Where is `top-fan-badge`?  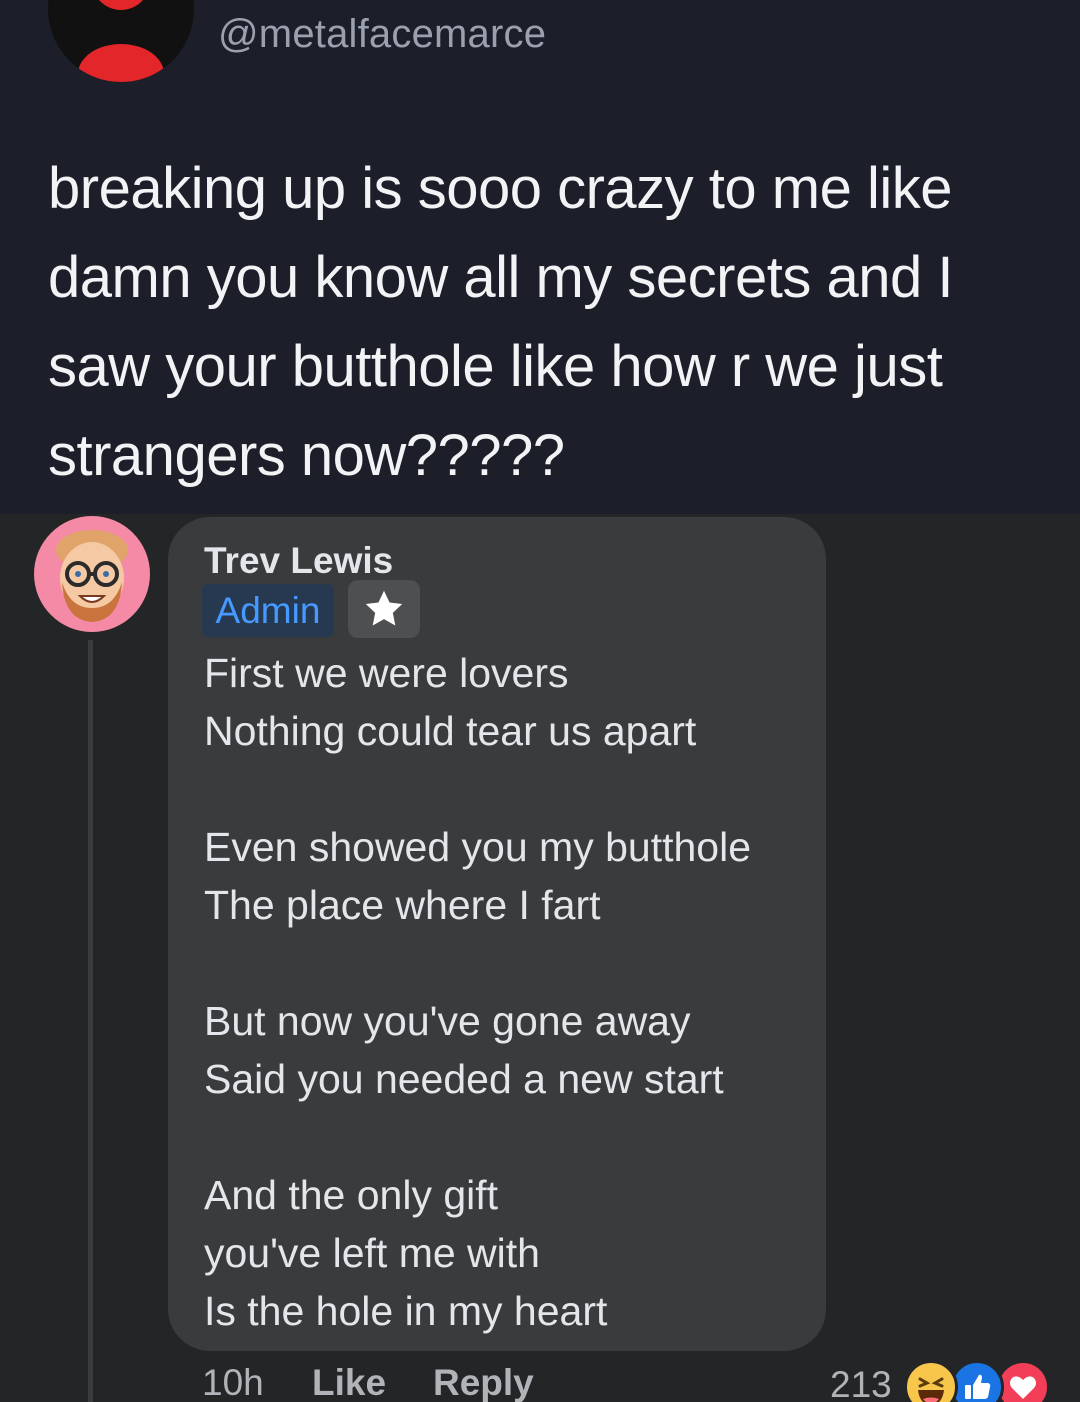
top-fan-badge is located at coordinates (384, 609).